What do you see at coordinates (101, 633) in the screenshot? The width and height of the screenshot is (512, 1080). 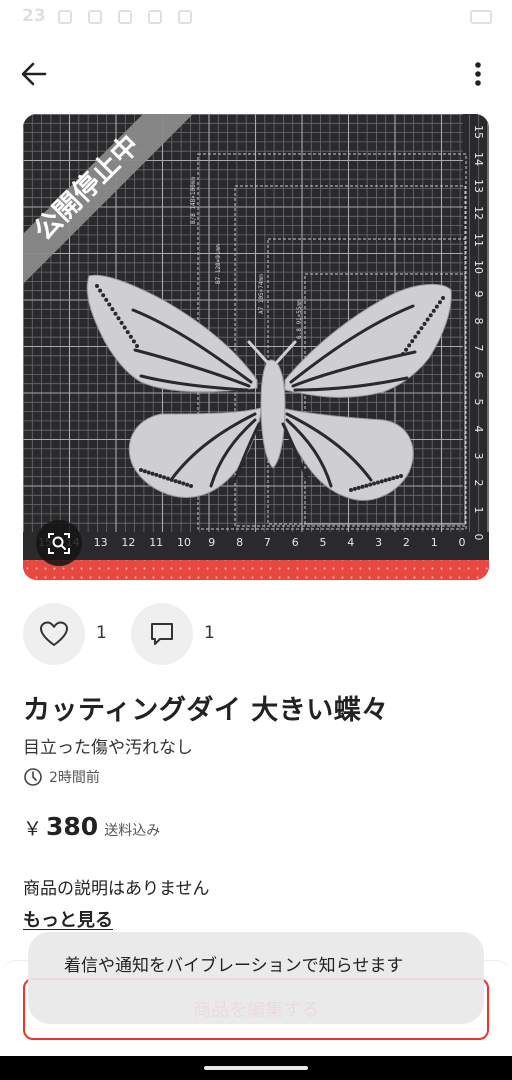 I see `like-count: 1` at bounding box center [101, 633].